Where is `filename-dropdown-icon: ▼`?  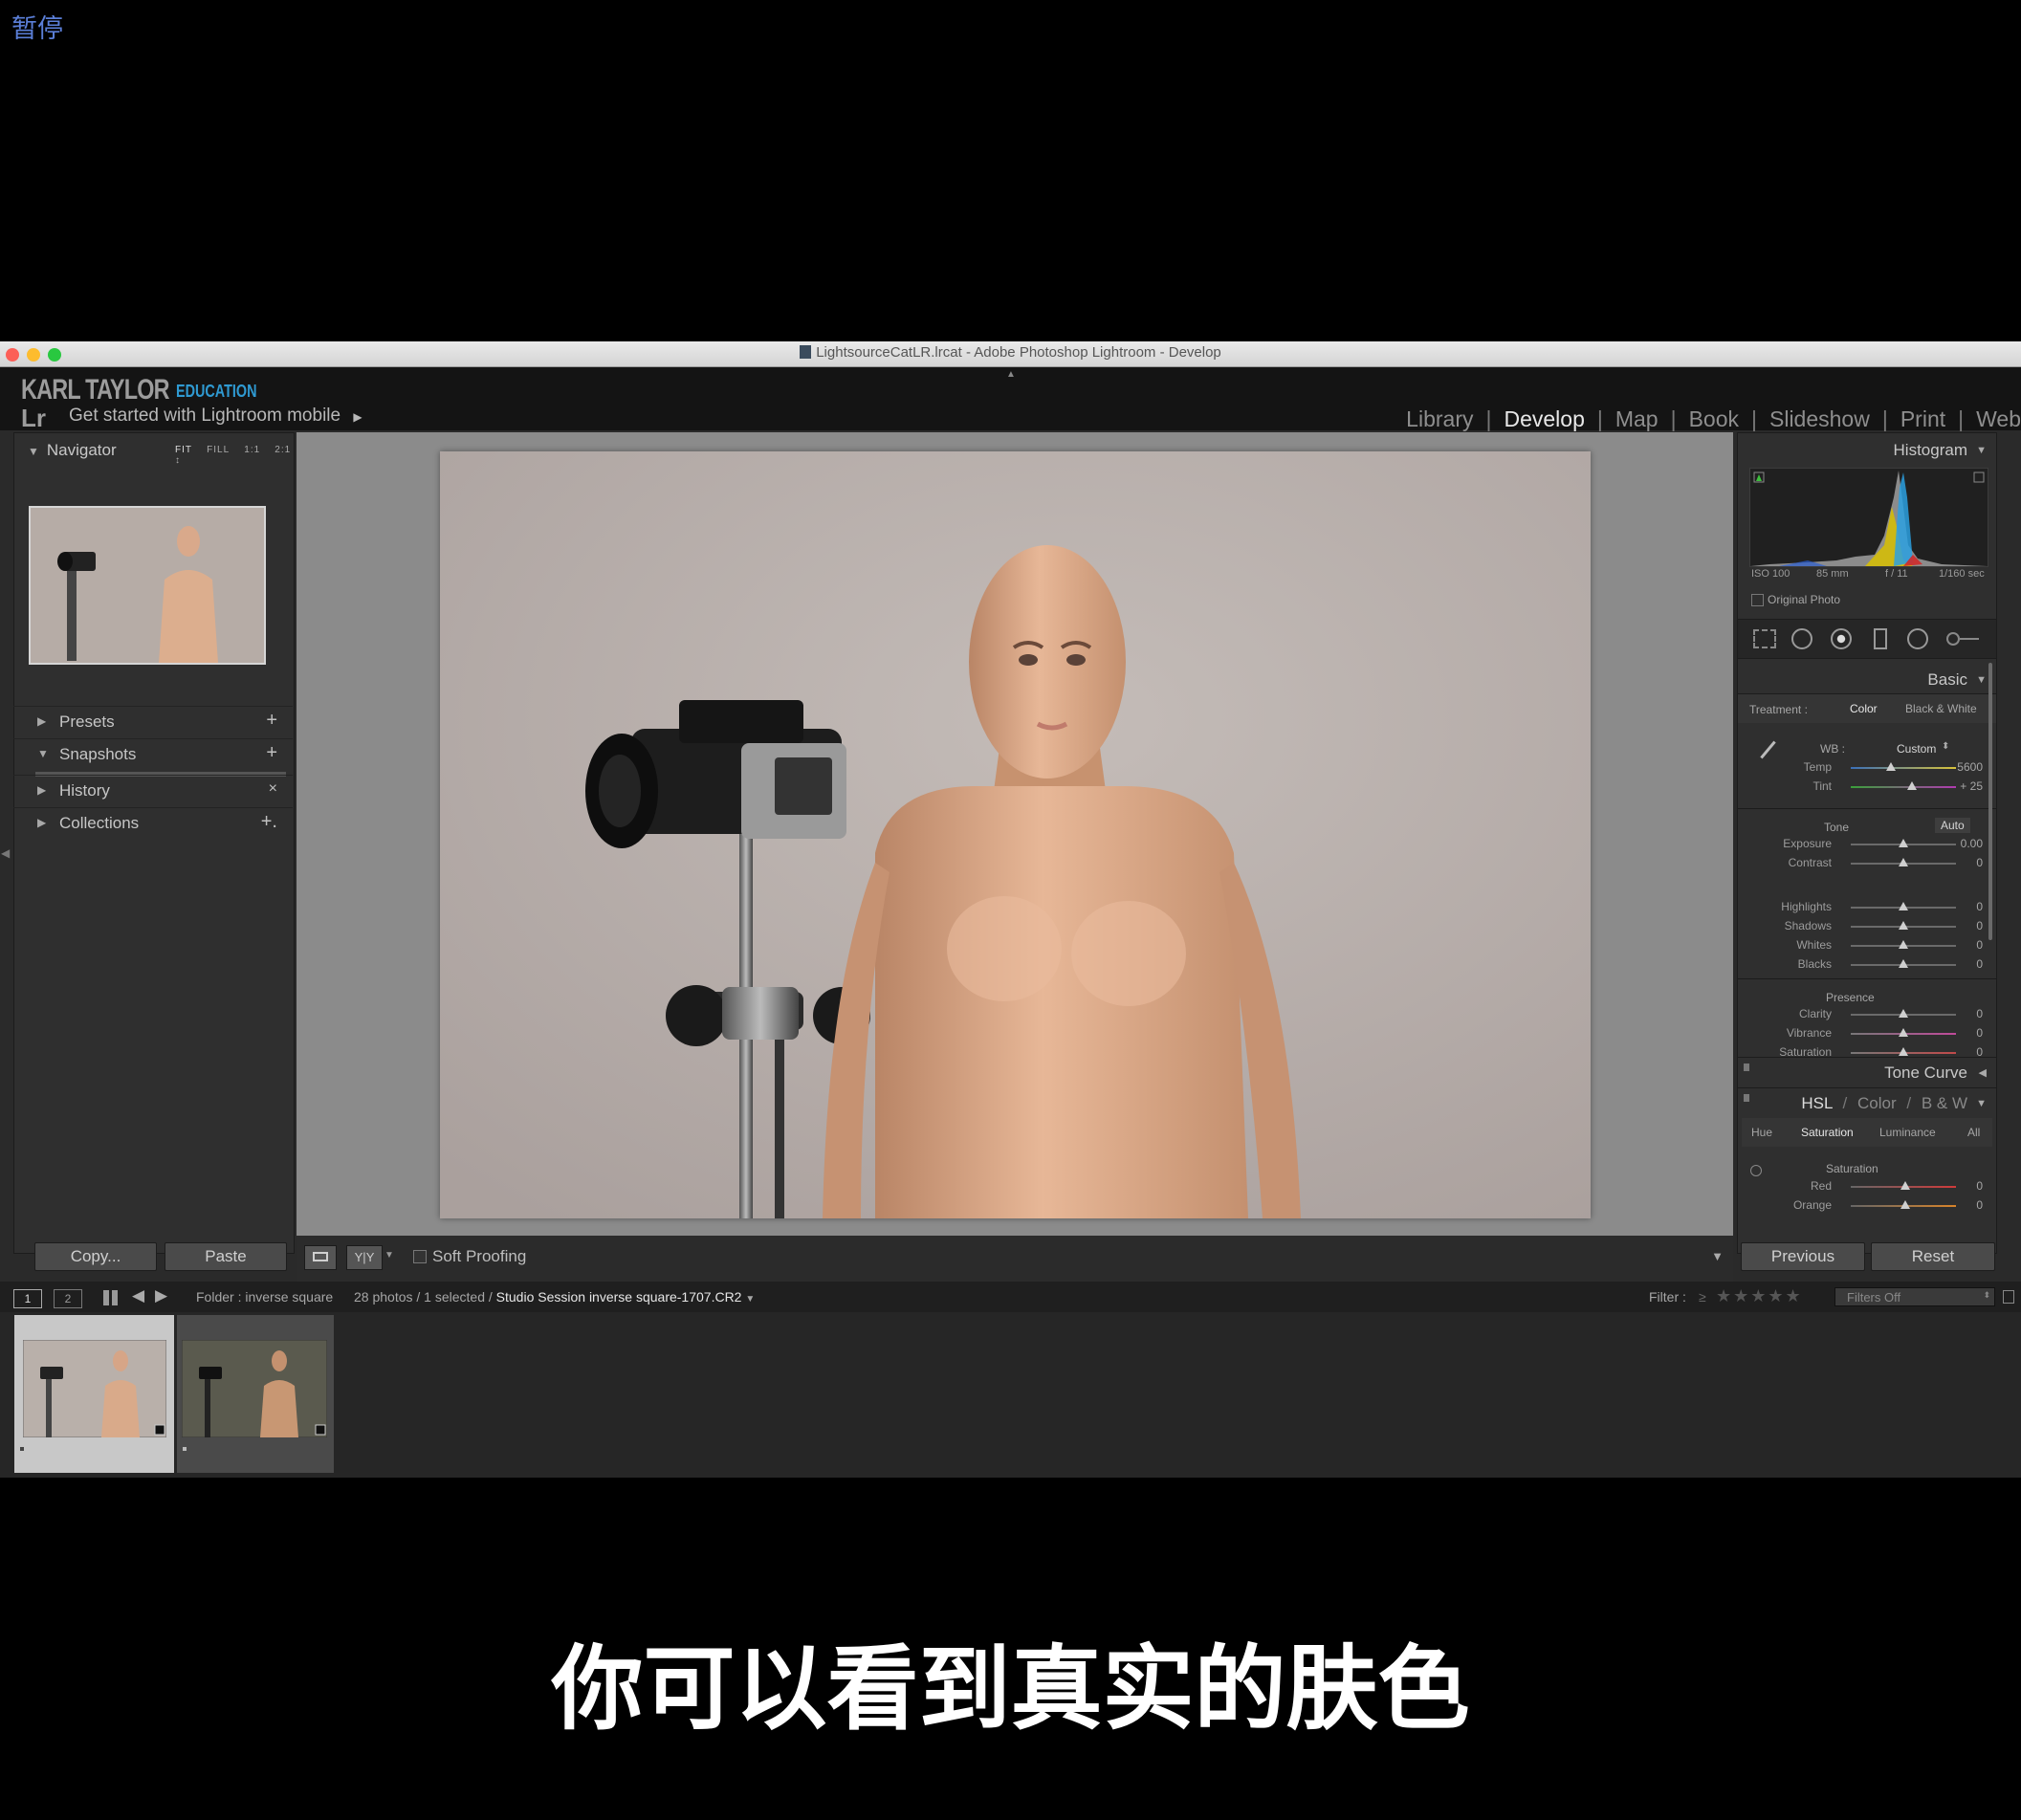 filename-dropdown-icon: ▼ is located at coordinates (750, 1299).